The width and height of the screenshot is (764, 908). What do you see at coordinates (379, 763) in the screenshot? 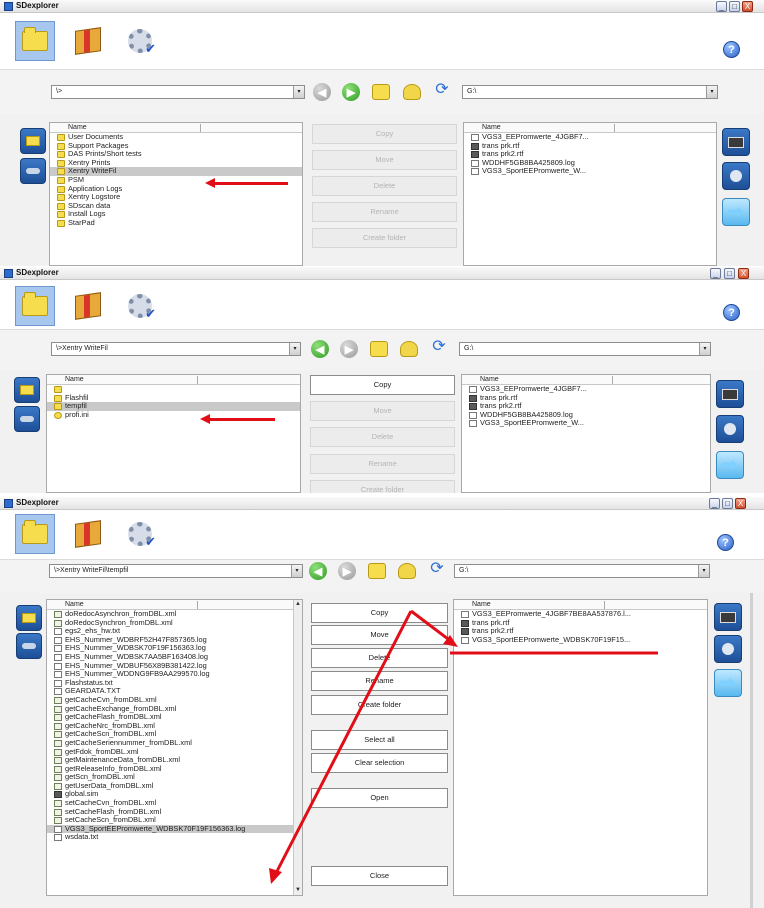
I see `clear-selection-button: Clear selection` at bounding box center [379, 763].